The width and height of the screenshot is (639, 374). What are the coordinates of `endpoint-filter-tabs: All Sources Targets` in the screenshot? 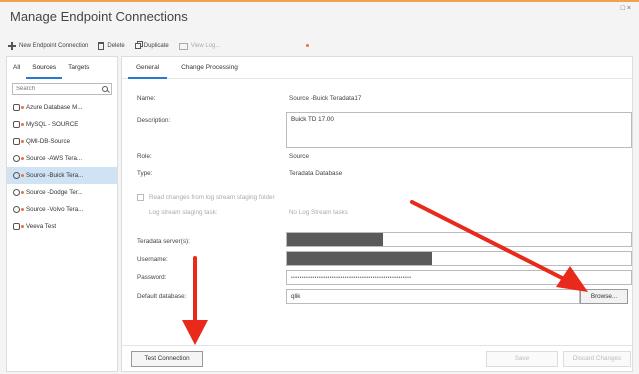 It's located at (62, 68).